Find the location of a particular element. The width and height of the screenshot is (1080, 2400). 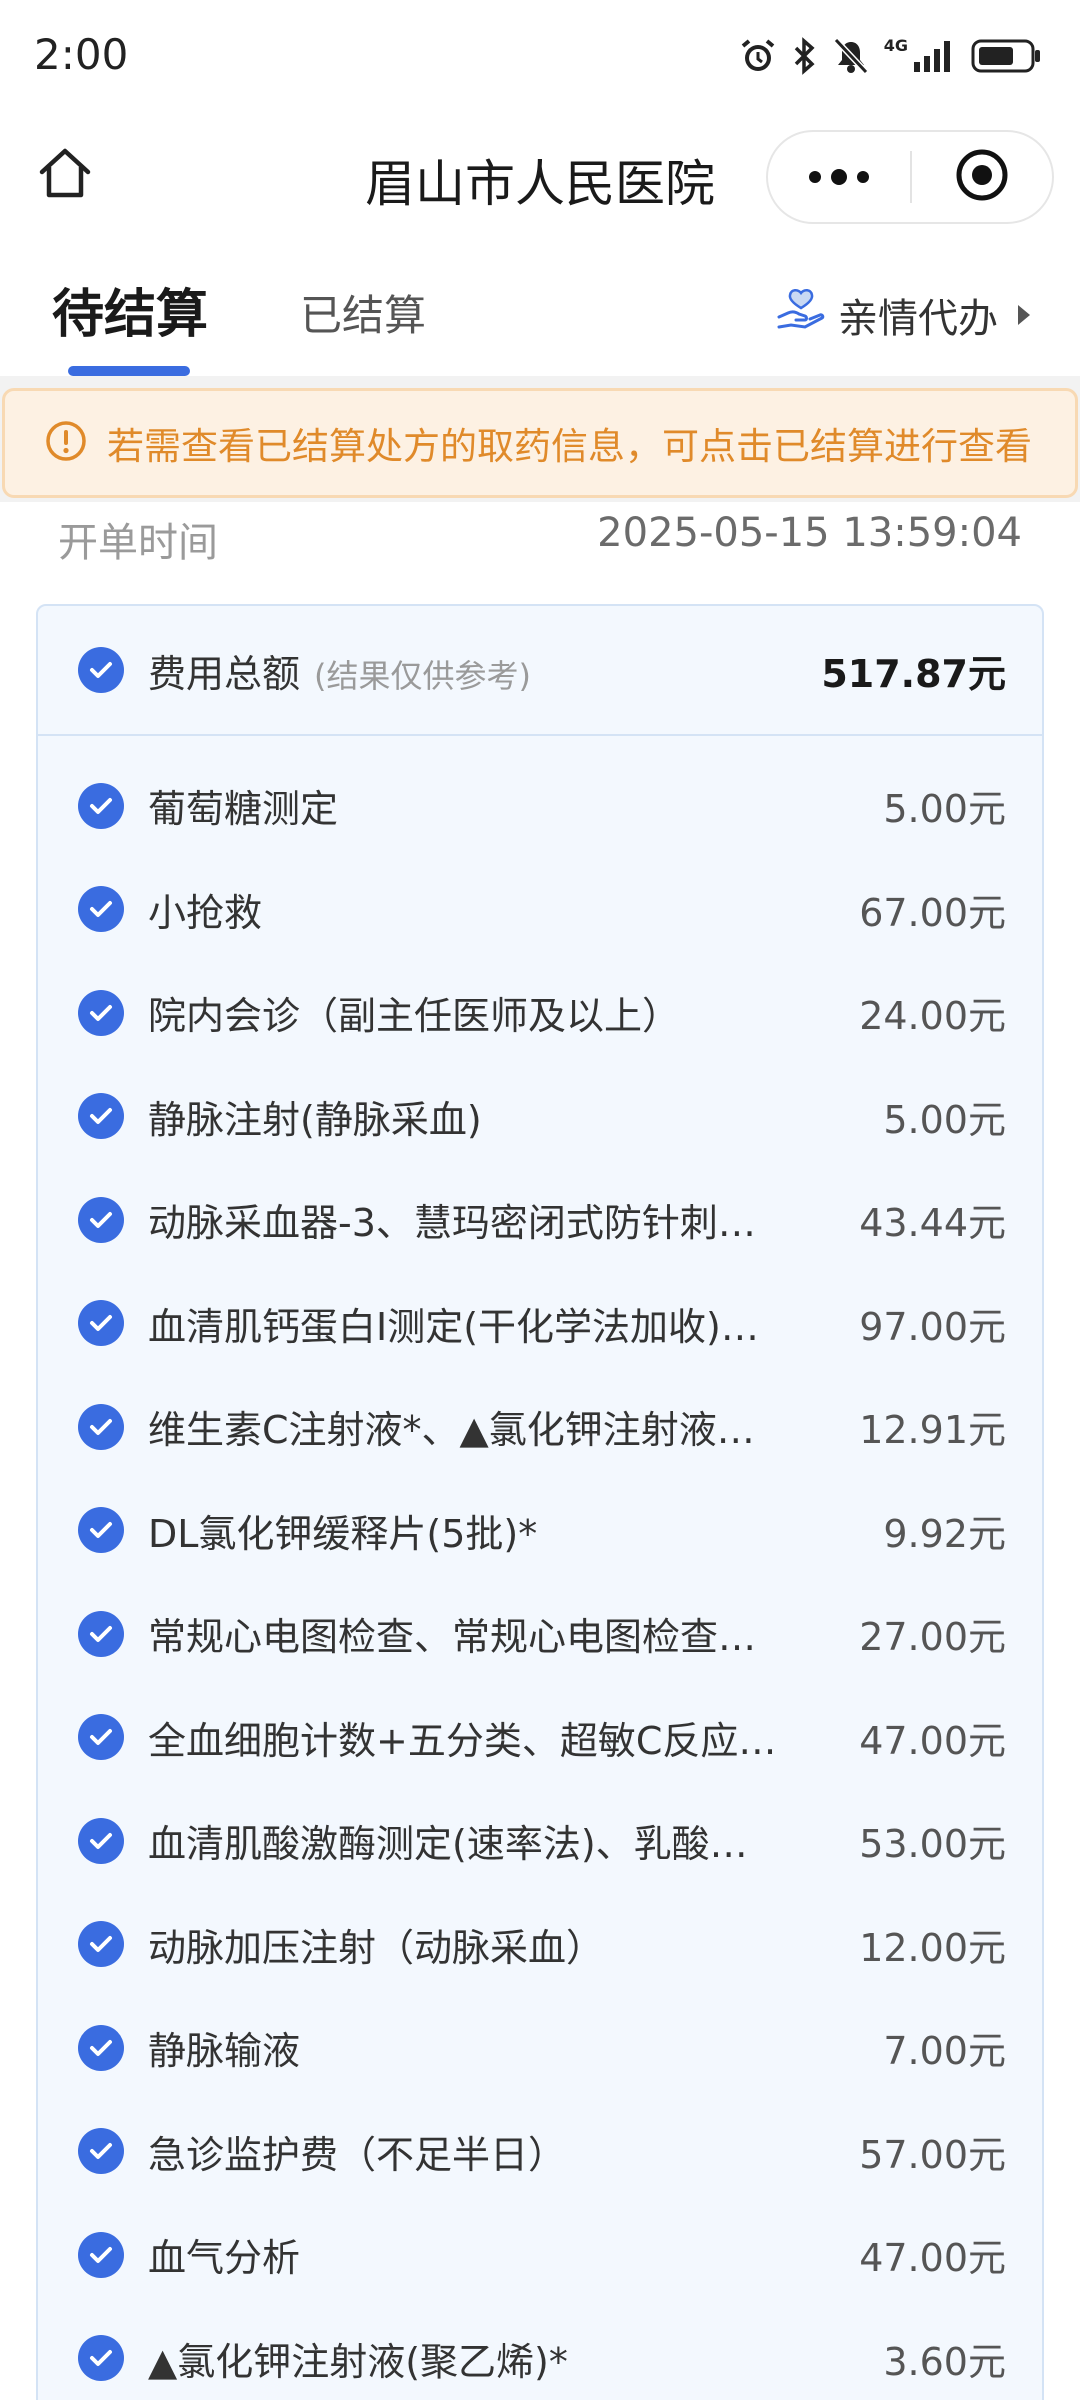

notice-banner: 若需查看已结算处方的取药信息，可点击已结算进行查看 is located at coordinates (540, 443).